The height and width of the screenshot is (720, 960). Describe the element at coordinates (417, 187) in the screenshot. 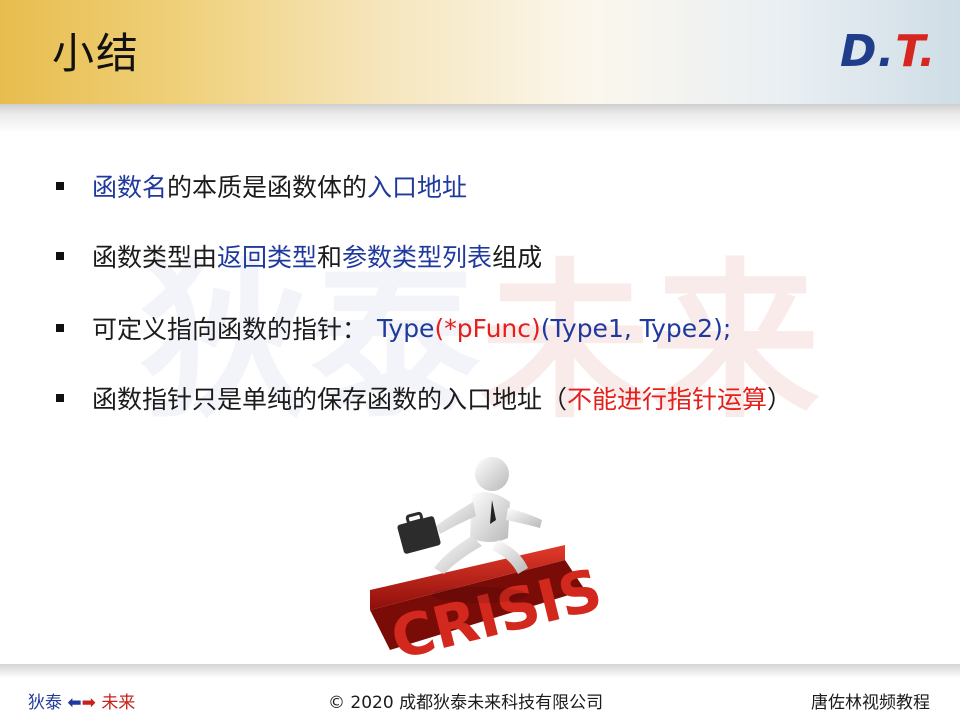

I see `bullet-text: 入口地址` at that location.